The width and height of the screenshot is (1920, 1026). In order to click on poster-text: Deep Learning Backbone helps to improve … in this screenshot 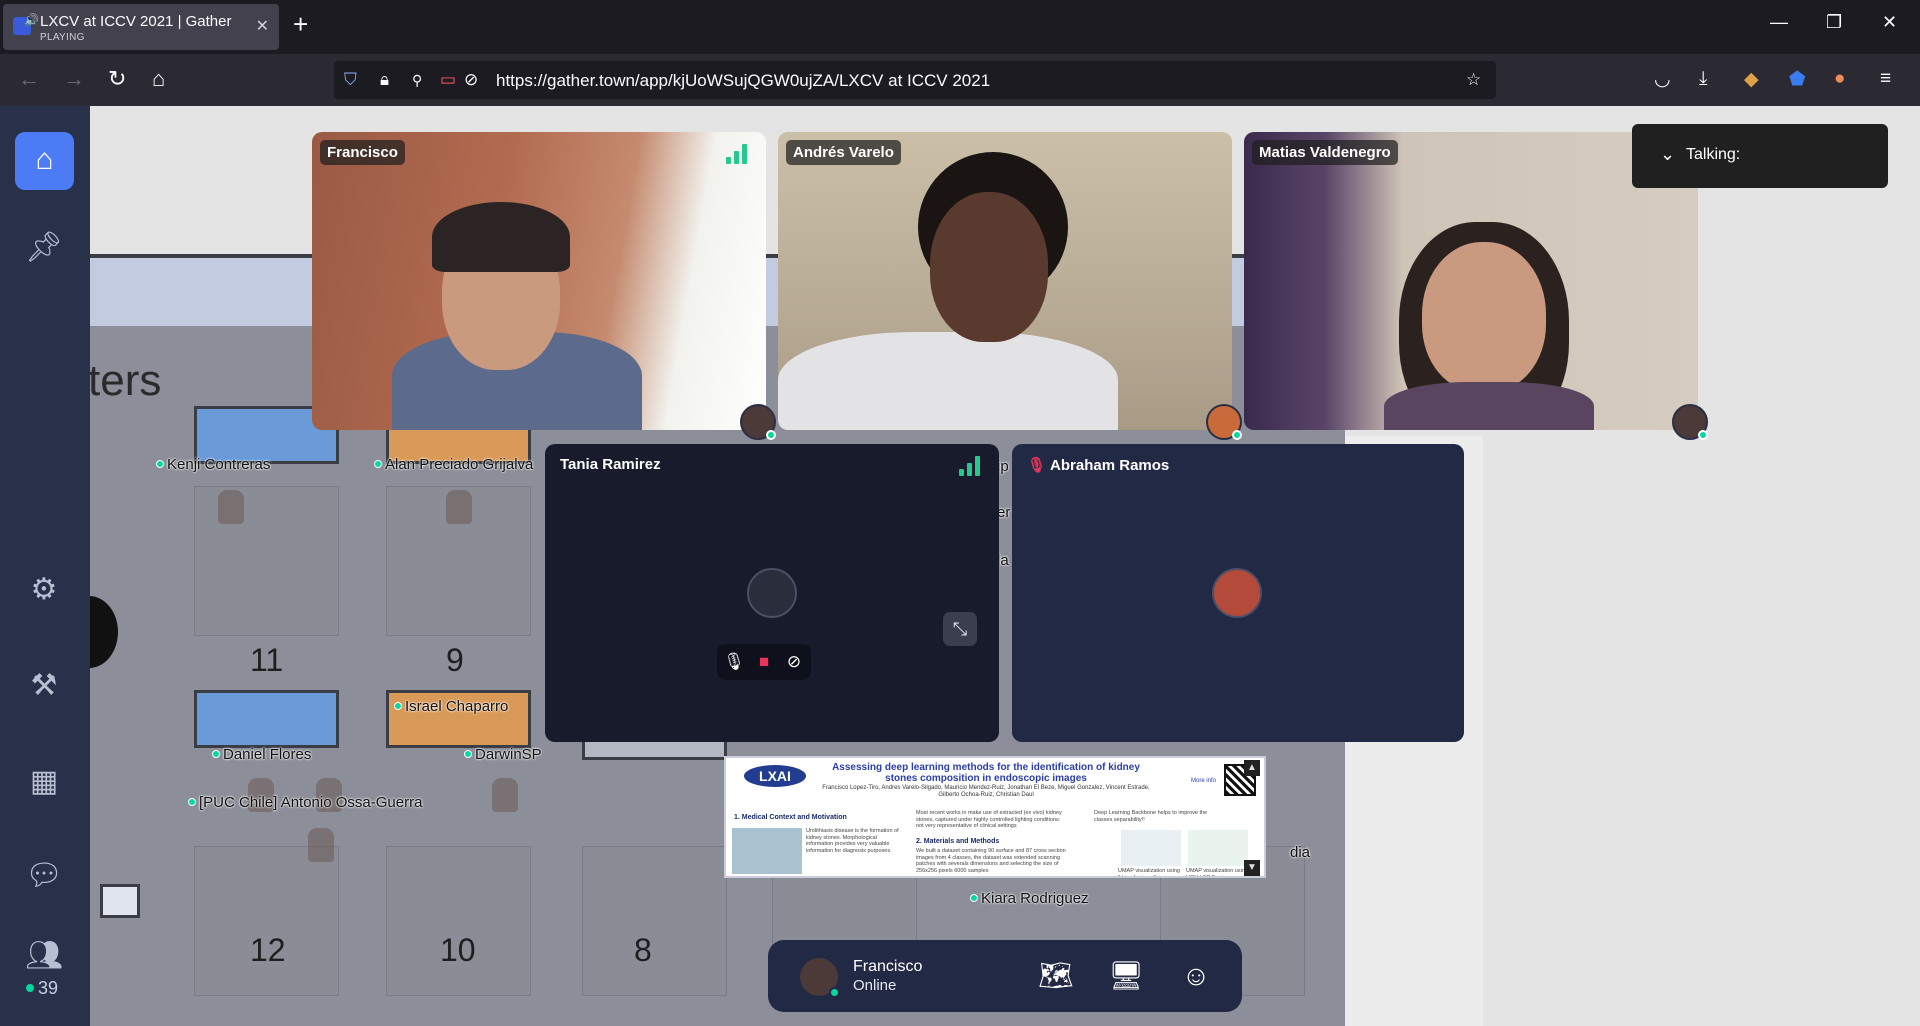, I will do `click(1151, 816)`.